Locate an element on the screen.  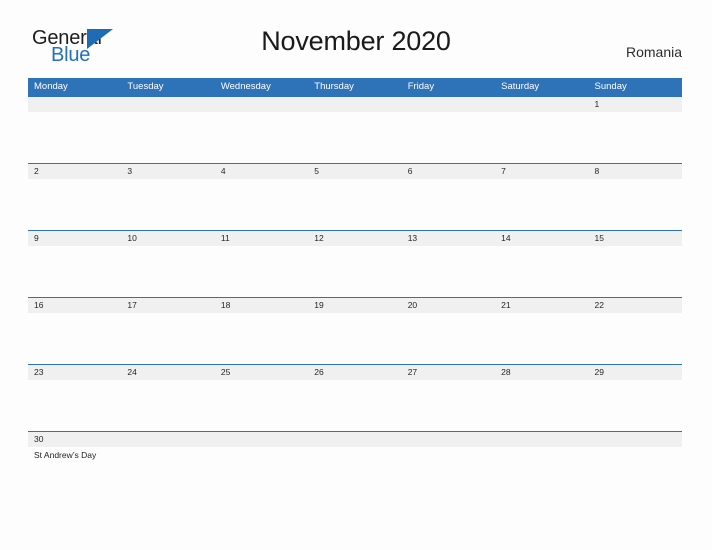
week-date-strip: 23 24 25 26 27 28 29 is located at coordinates (355, 372).